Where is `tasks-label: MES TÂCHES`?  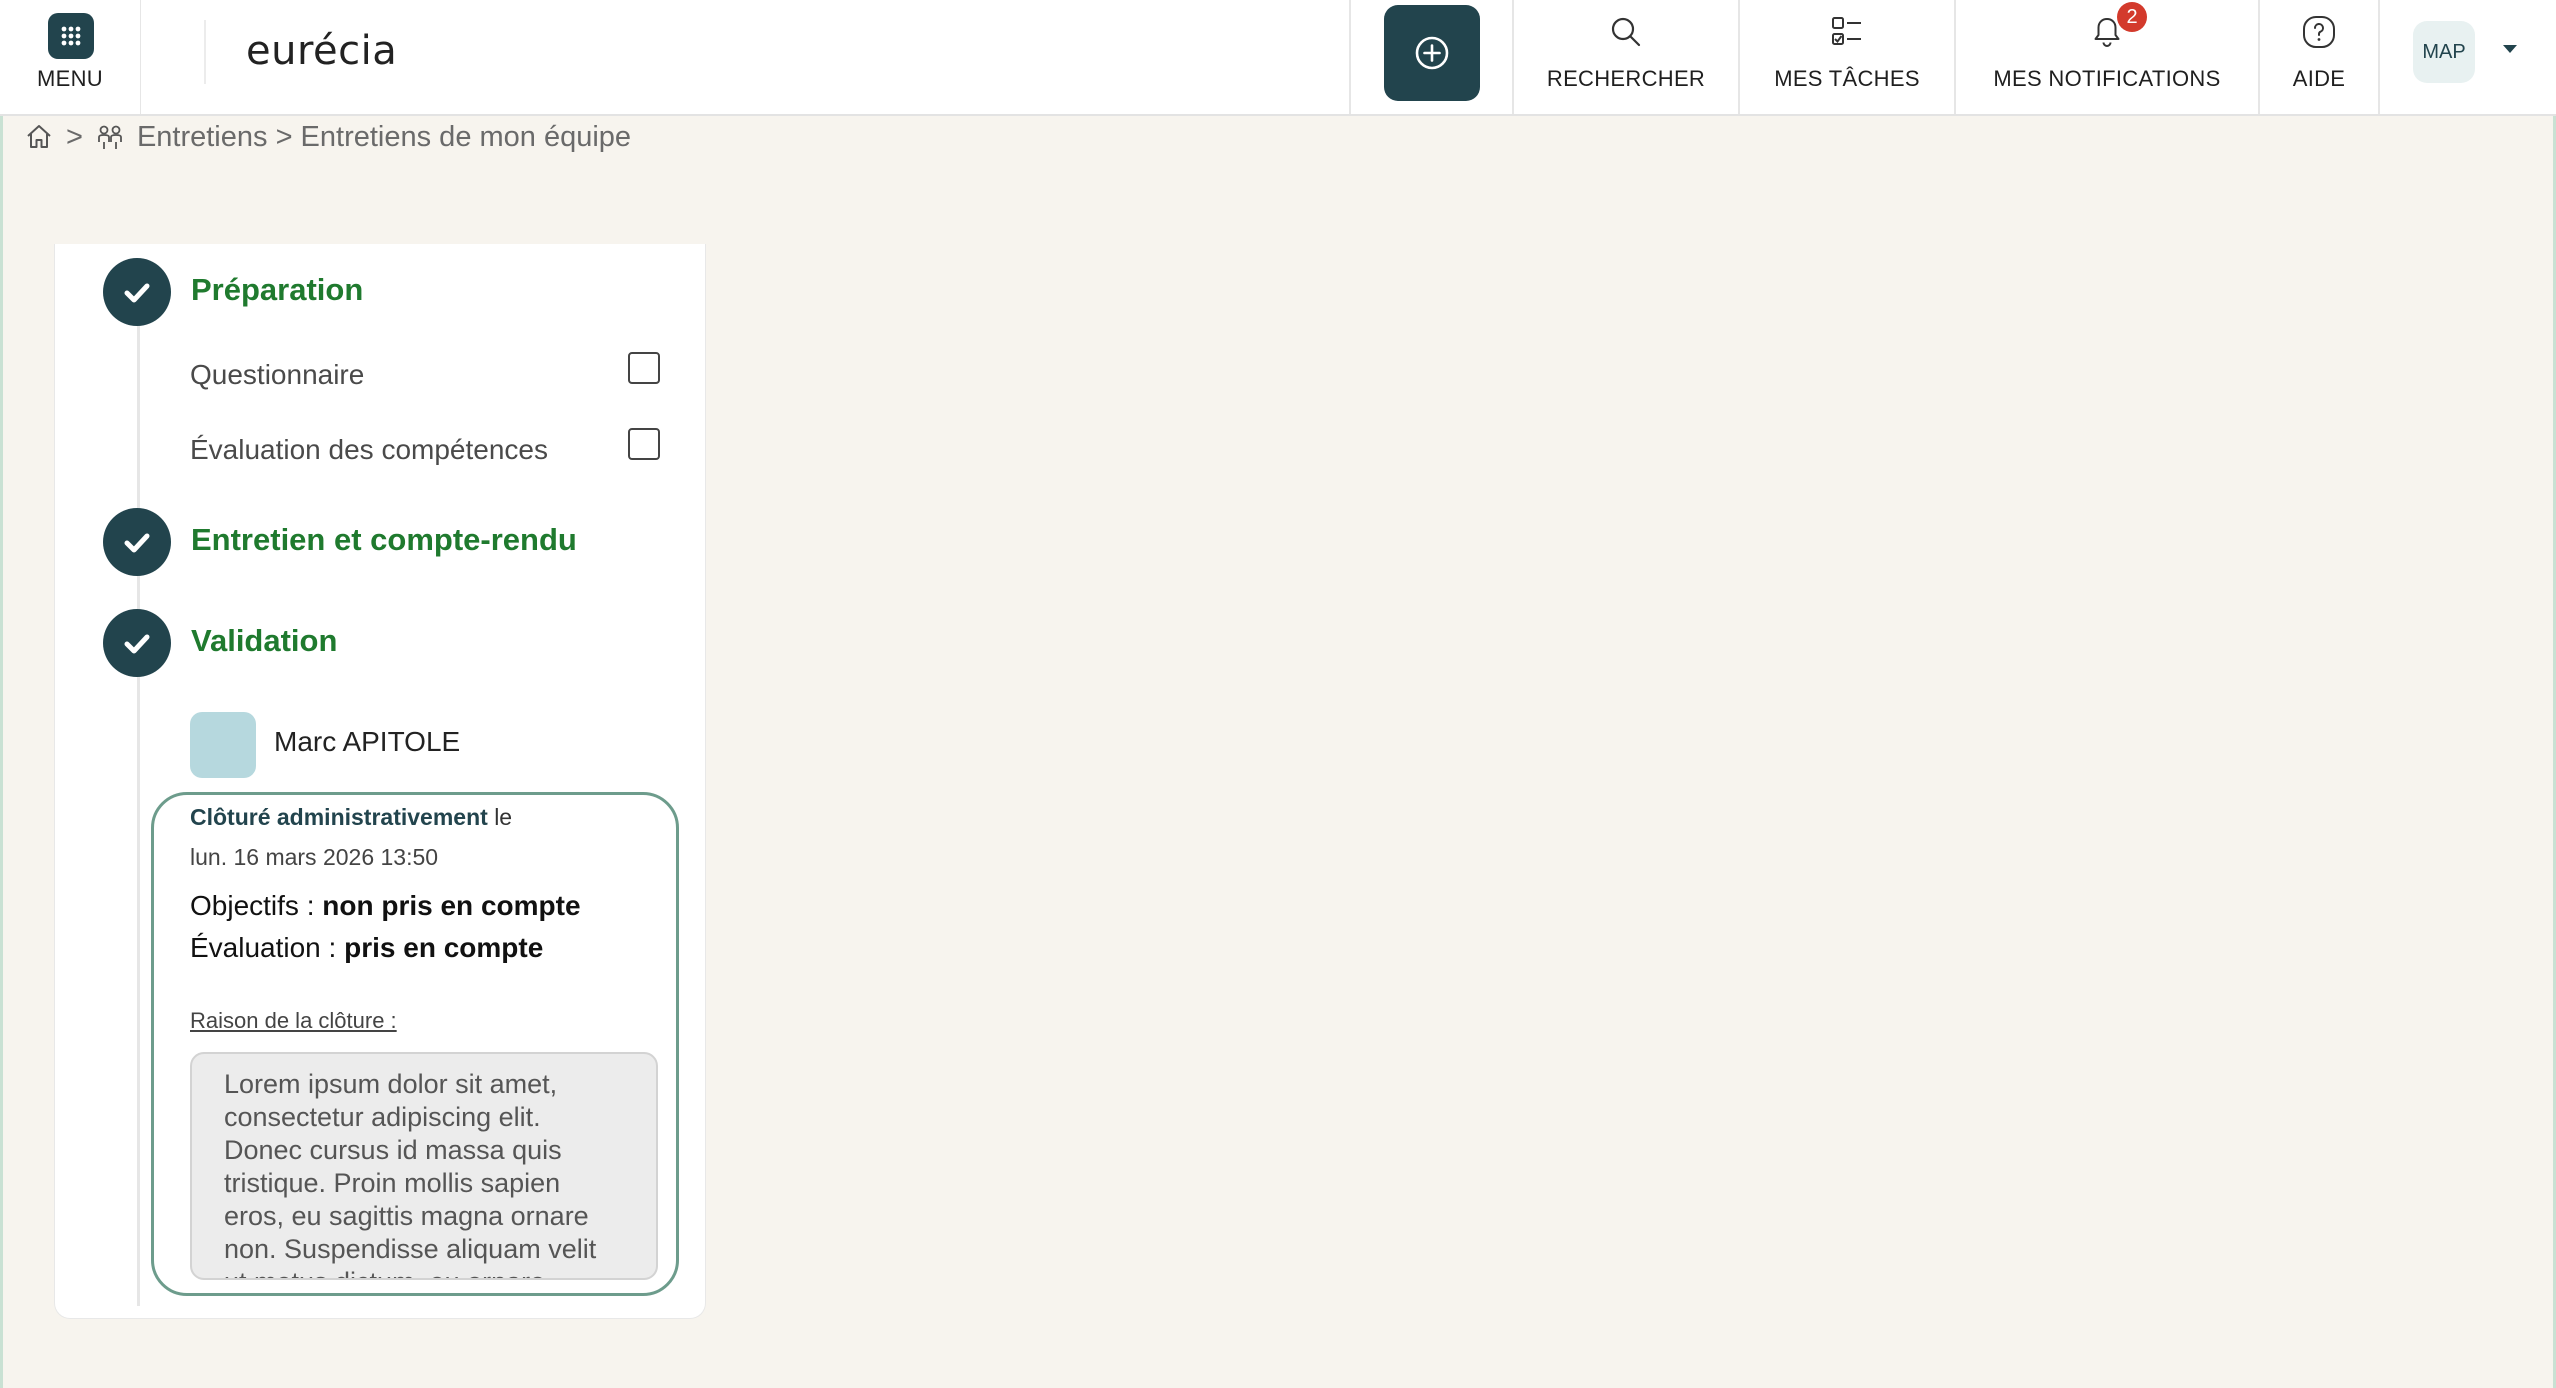
tasks-label: MES TÂCHES is located at coordinates (1847, 78).